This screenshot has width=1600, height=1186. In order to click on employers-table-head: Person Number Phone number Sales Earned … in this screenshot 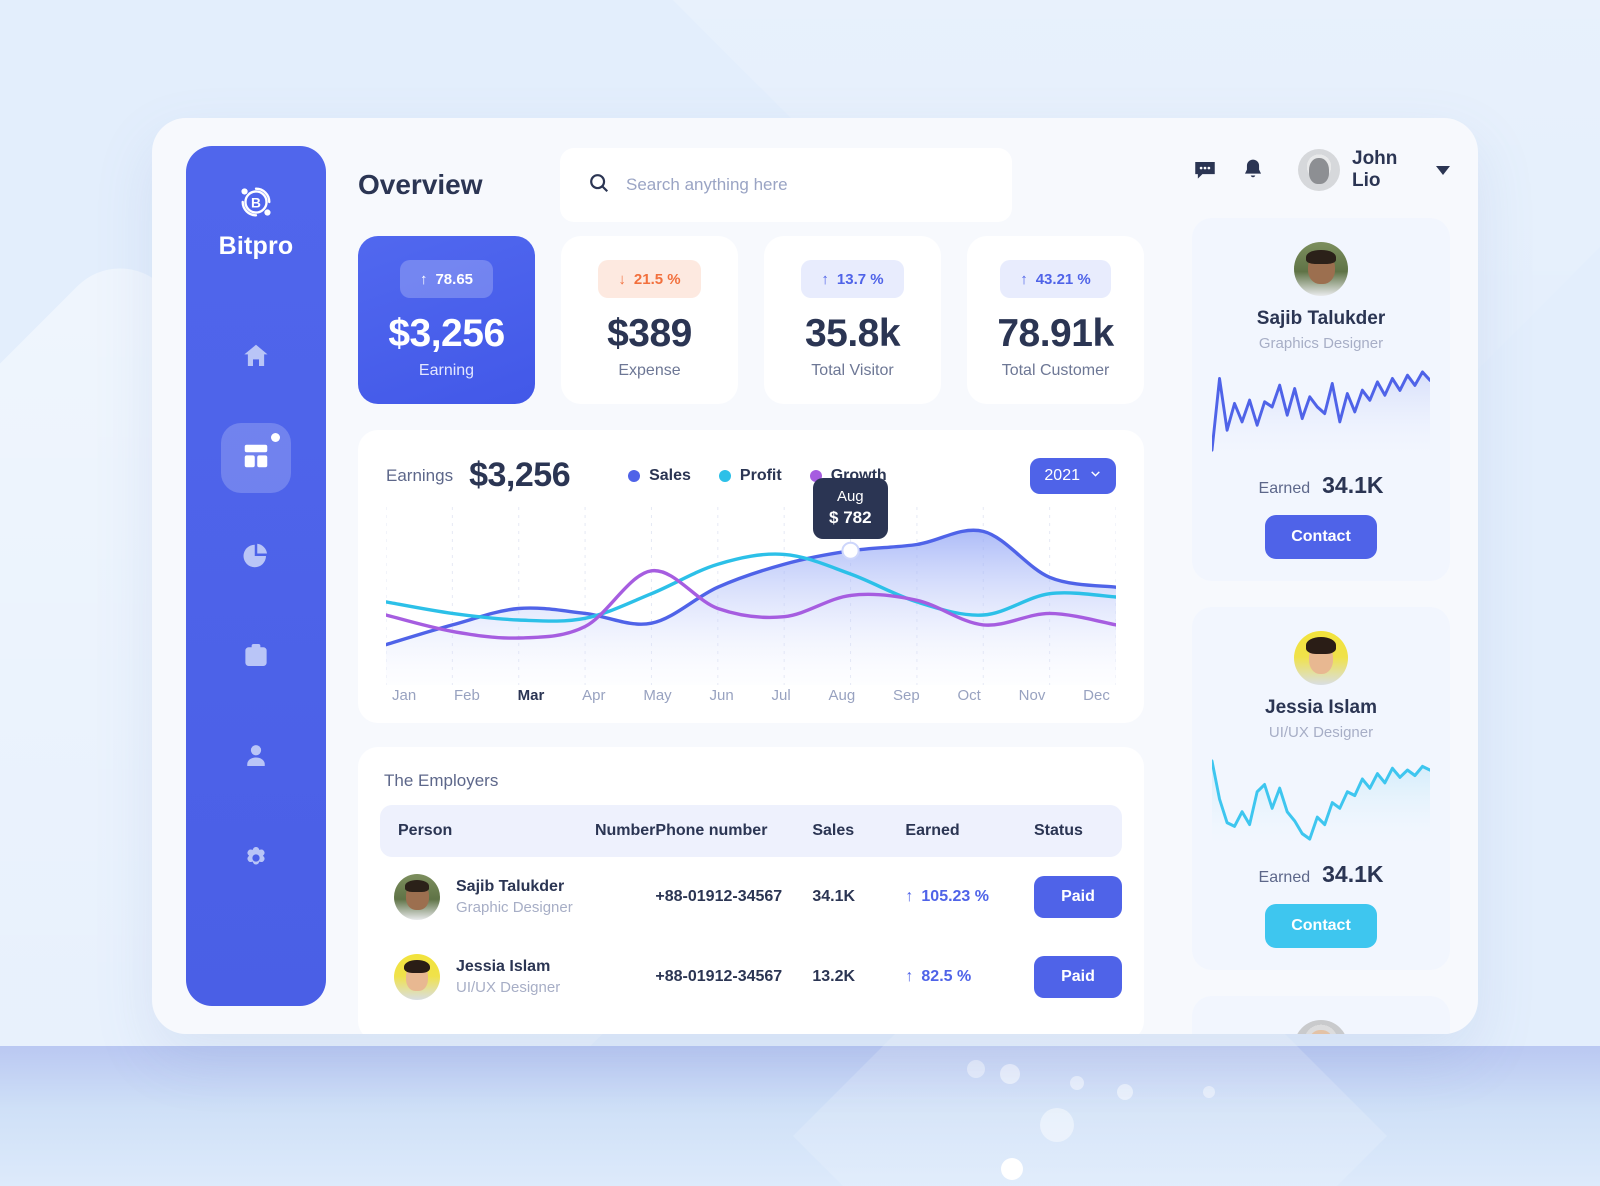, I will do `click(751, 831)`.